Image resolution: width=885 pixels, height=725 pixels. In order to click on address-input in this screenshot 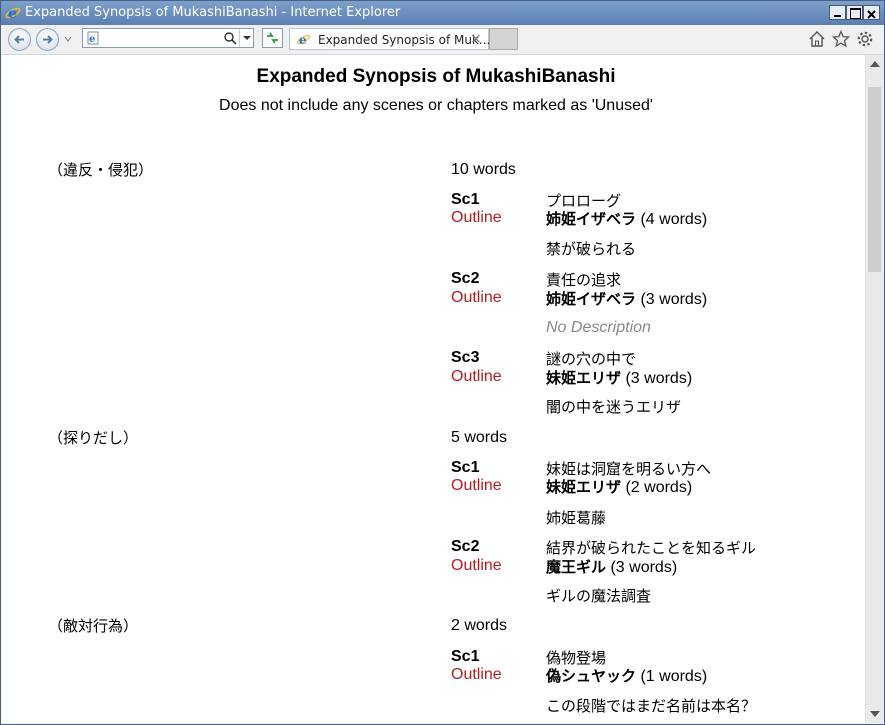, I will do `click(162, 38)`.